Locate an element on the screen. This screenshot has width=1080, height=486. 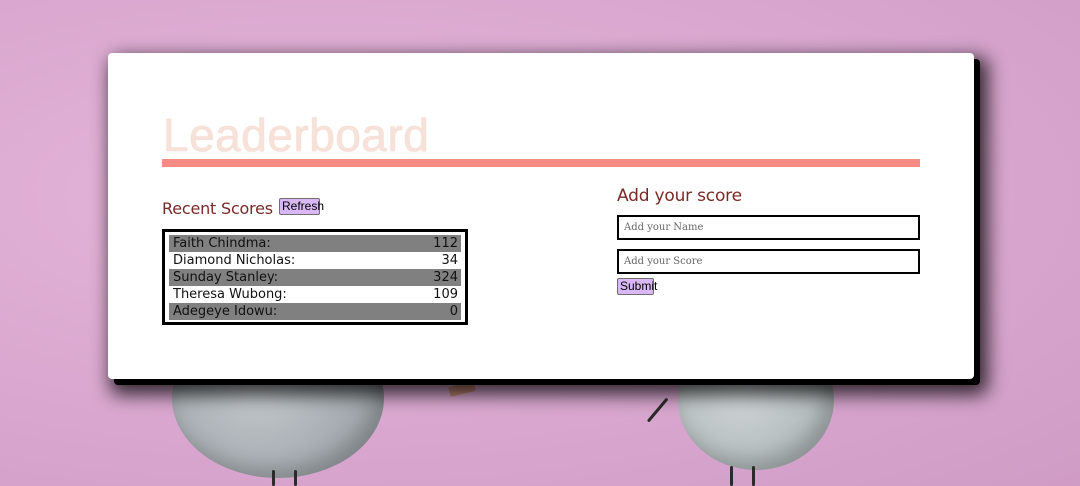
background-paper-scrap is located at coordinates (462, 389).